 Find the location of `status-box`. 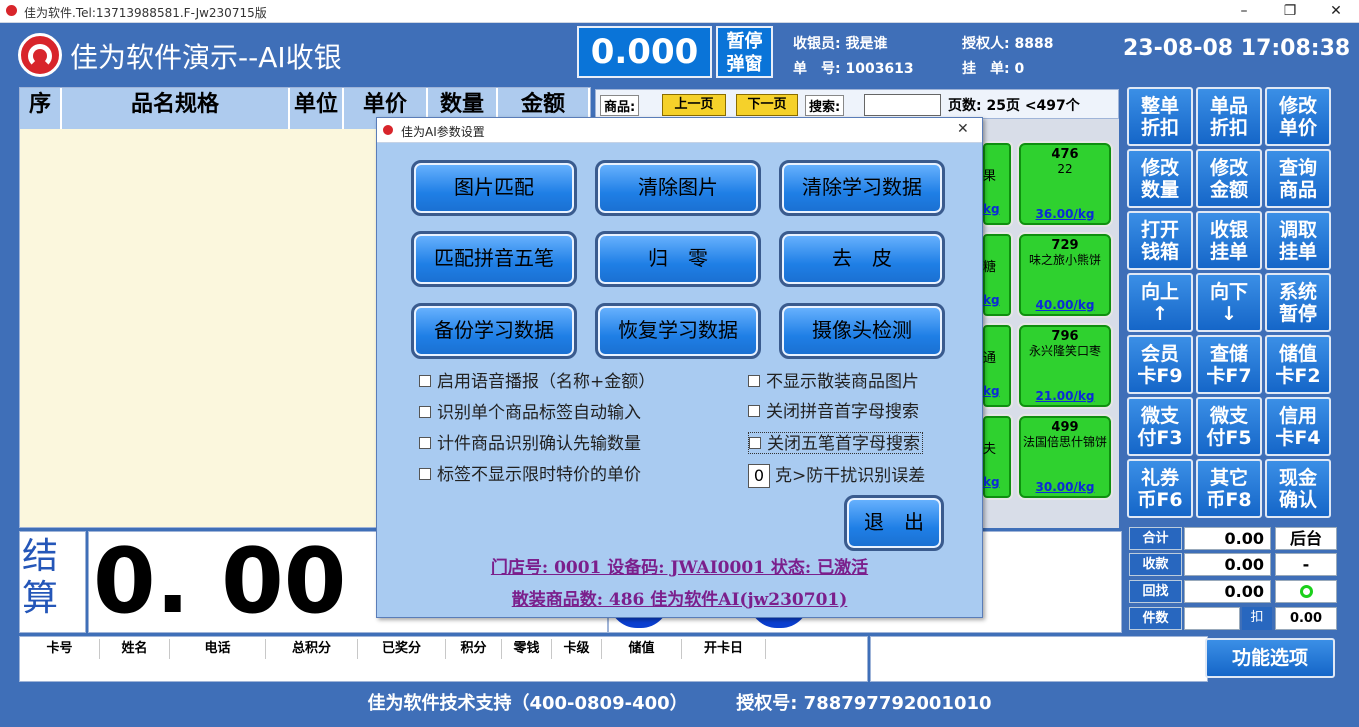

status-box is located at coordinates (1306, 591).